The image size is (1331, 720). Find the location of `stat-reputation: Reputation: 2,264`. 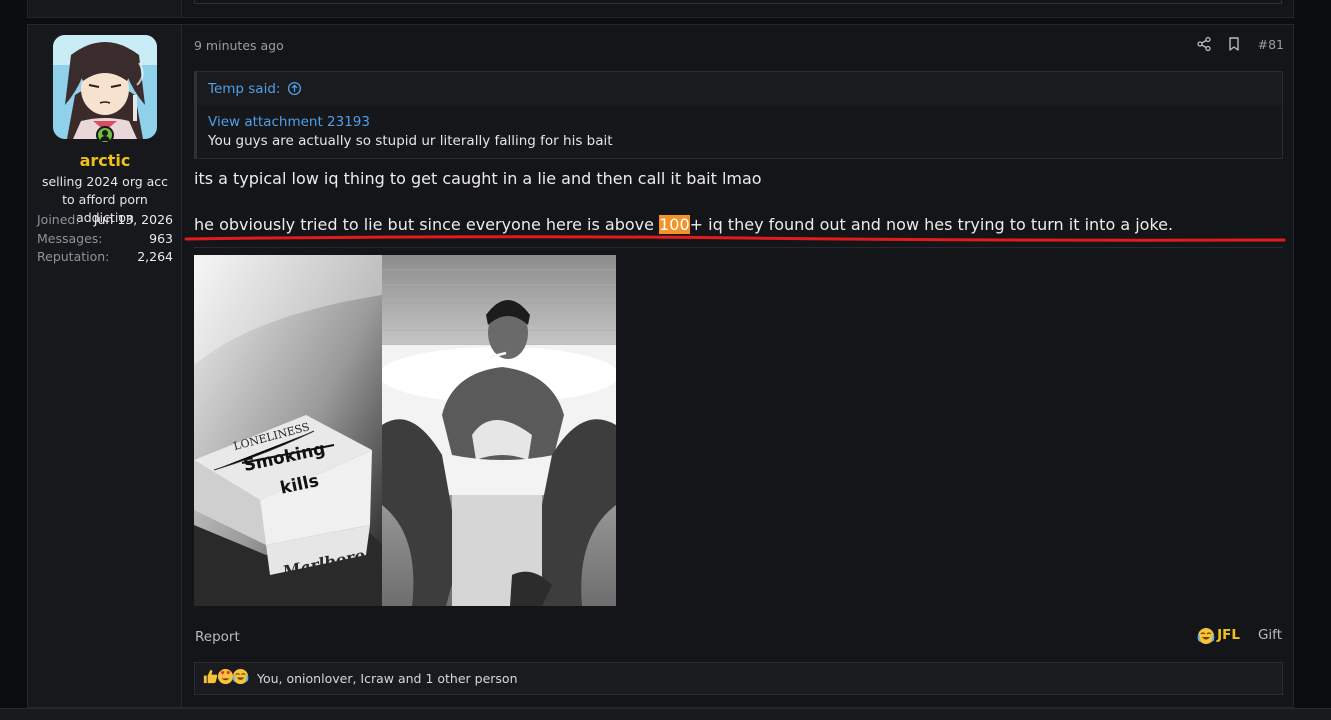

stat-reputation: Reputation: 2,264 is located at coordinates (105, 258).